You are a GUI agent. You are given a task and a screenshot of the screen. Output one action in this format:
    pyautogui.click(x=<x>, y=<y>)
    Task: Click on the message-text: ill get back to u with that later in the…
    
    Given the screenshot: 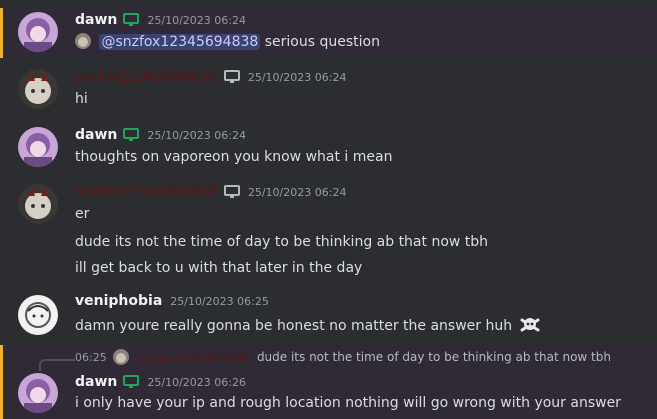 What is the action you would take?
    pyautogui.click(x=219, y=268)
    